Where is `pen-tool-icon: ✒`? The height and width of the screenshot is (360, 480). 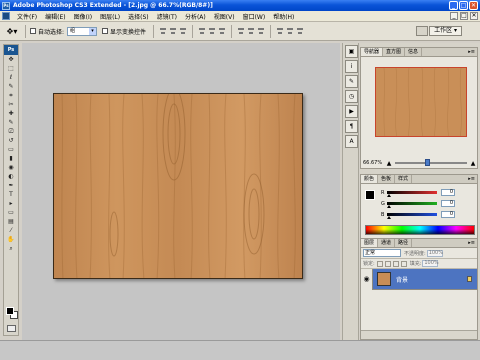
pen-tool-icon: ✒ is located at coordinates (11, 185).